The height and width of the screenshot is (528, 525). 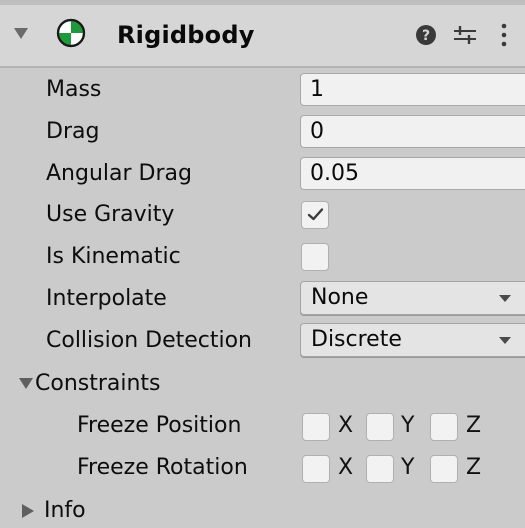 What do you see at coordinates (65, 511) in the screenshot?
I see `info-label: Info` at bounding box center [65, 511].